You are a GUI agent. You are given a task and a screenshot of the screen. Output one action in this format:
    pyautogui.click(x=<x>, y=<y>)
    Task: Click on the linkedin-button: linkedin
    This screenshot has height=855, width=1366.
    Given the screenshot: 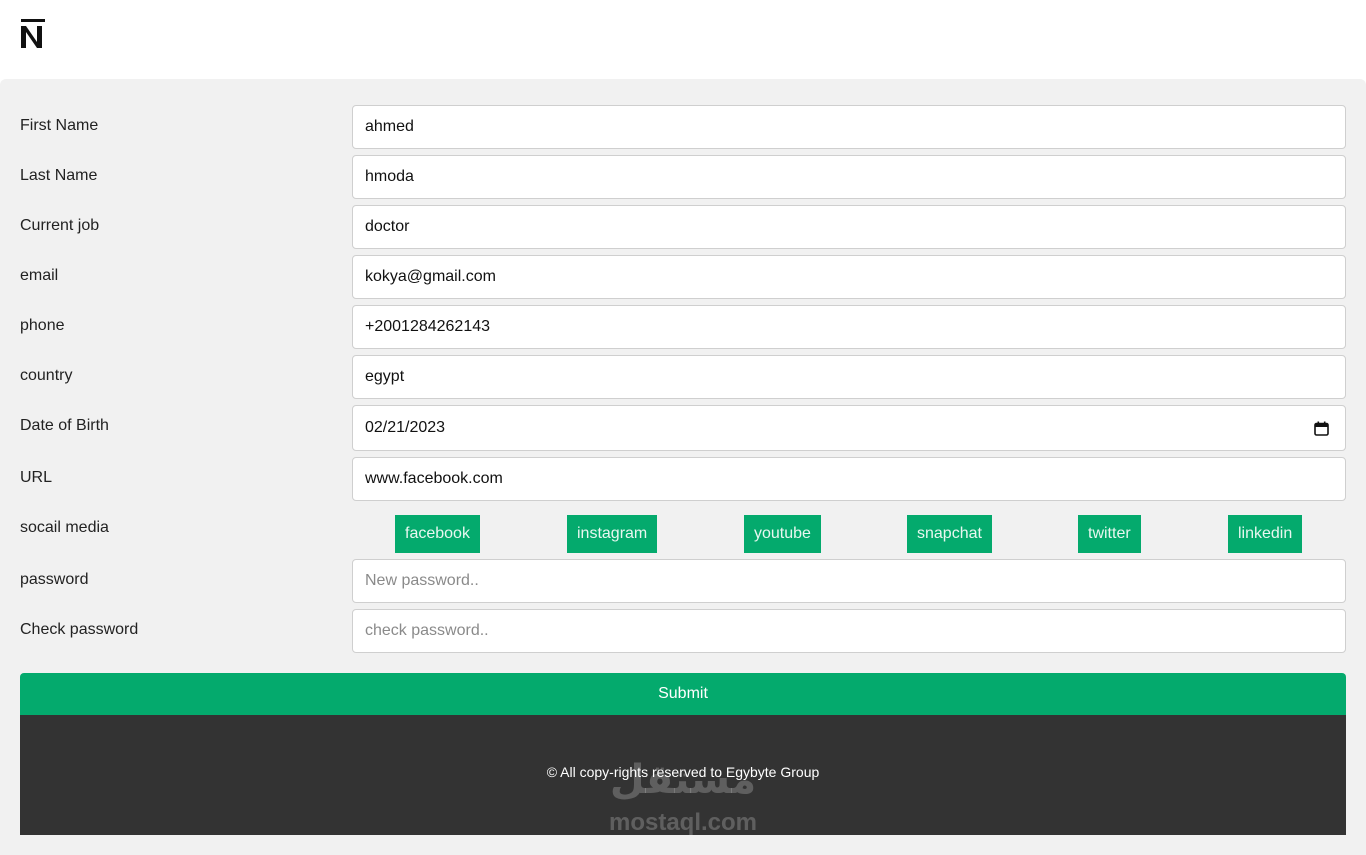 What is the action you would take?
    pyautogui.click(x=1265, y=534)
    